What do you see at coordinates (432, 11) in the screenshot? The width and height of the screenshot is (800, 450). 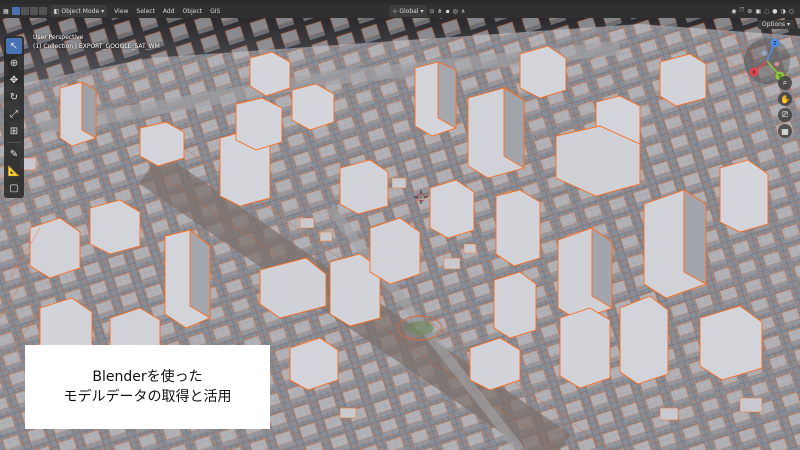 I see `pivot-icon: ⊙` at bounding box center [432, 11].